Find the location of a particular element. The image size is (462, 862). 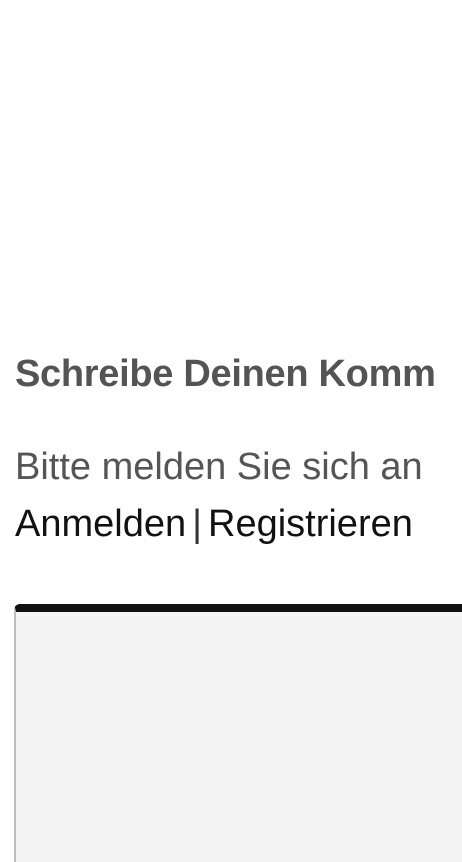

auth-links: Anmelden | Registrieren is located at coordinates (214, 524).